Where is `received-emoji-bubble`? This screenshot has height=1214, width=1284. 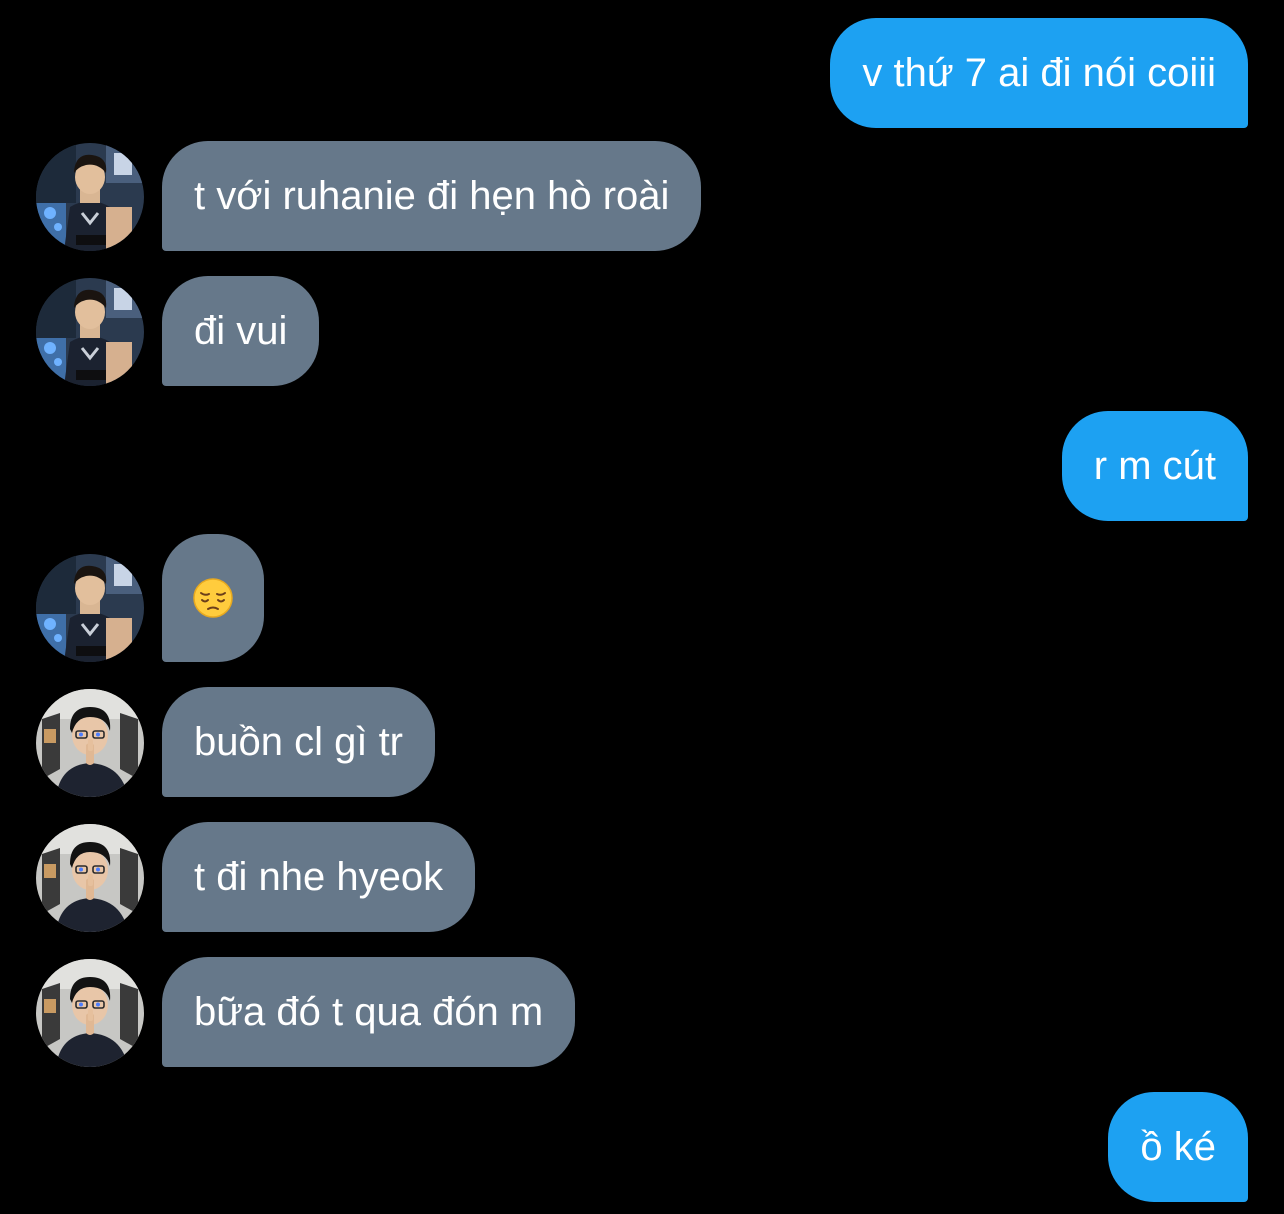 received-emoji-bubble is located at coordinates (213, 598).